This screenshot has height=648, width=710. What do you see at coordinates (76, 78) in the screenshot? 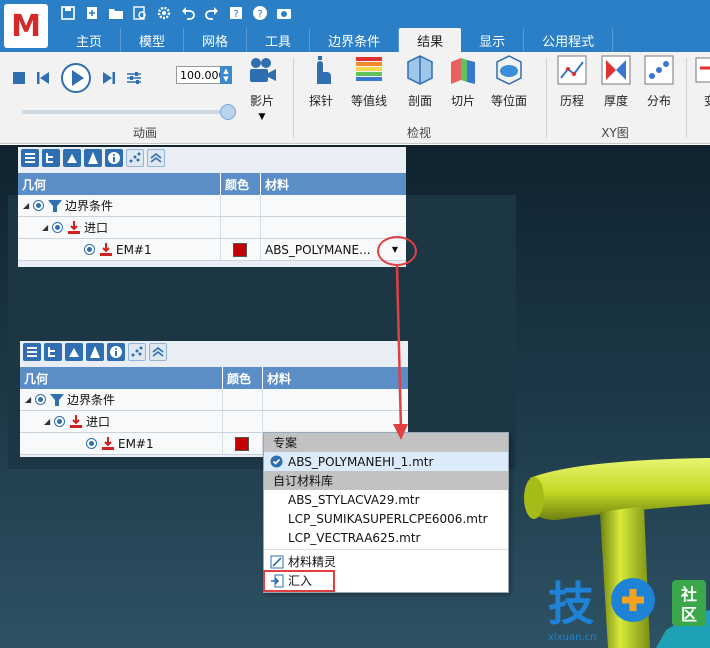
I see `play-icon` at bounding box center [76, 78].